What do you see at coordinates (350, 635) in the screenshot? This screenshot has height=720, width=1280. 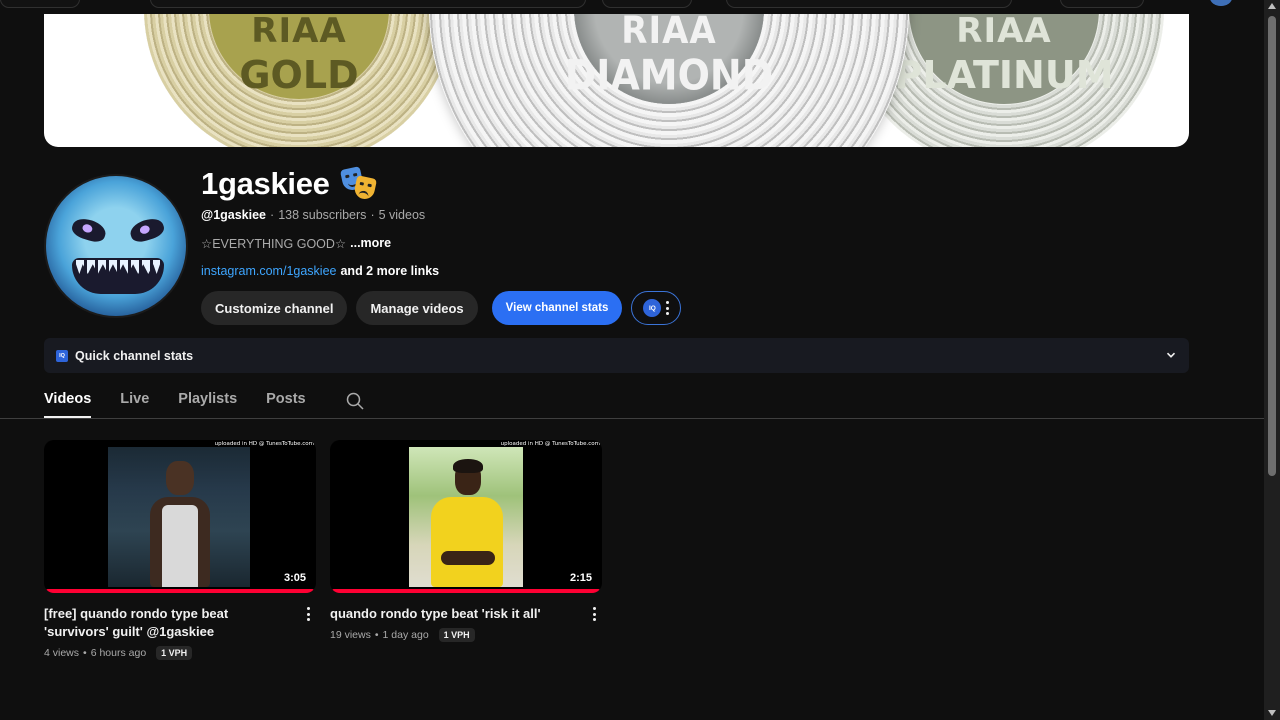 I see `view-count: 19 views` at bounding box center [350, 635].